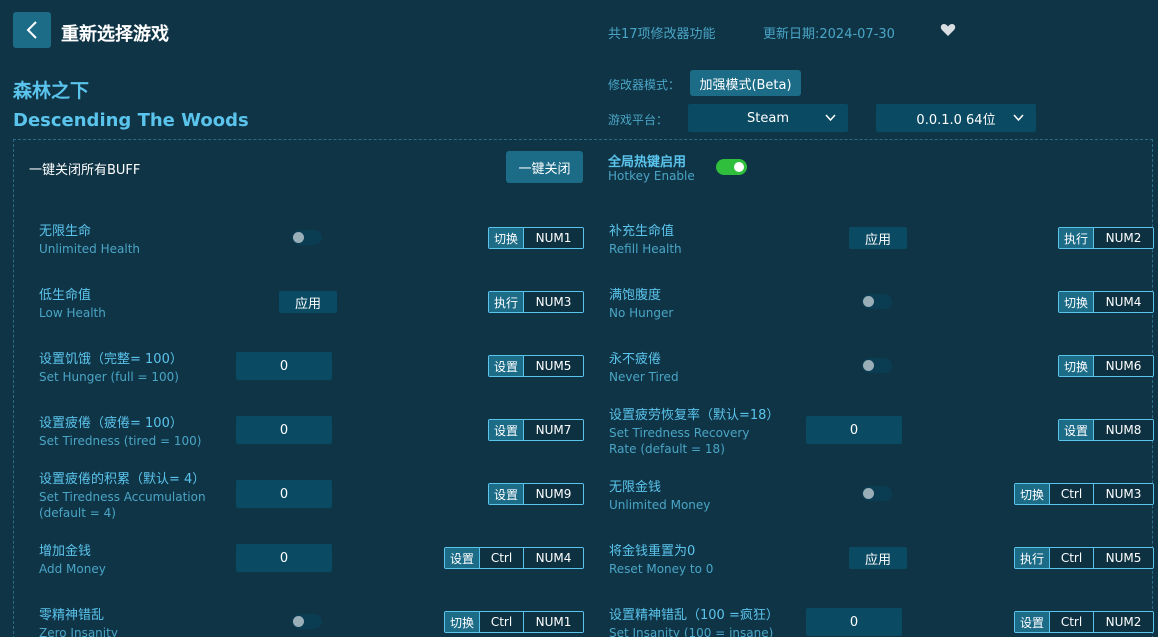 This screenshot has height=637, width=1158. I want to click on option-name-cn: 设置疲倦的积累（默认= 4）, so click(122, 479).